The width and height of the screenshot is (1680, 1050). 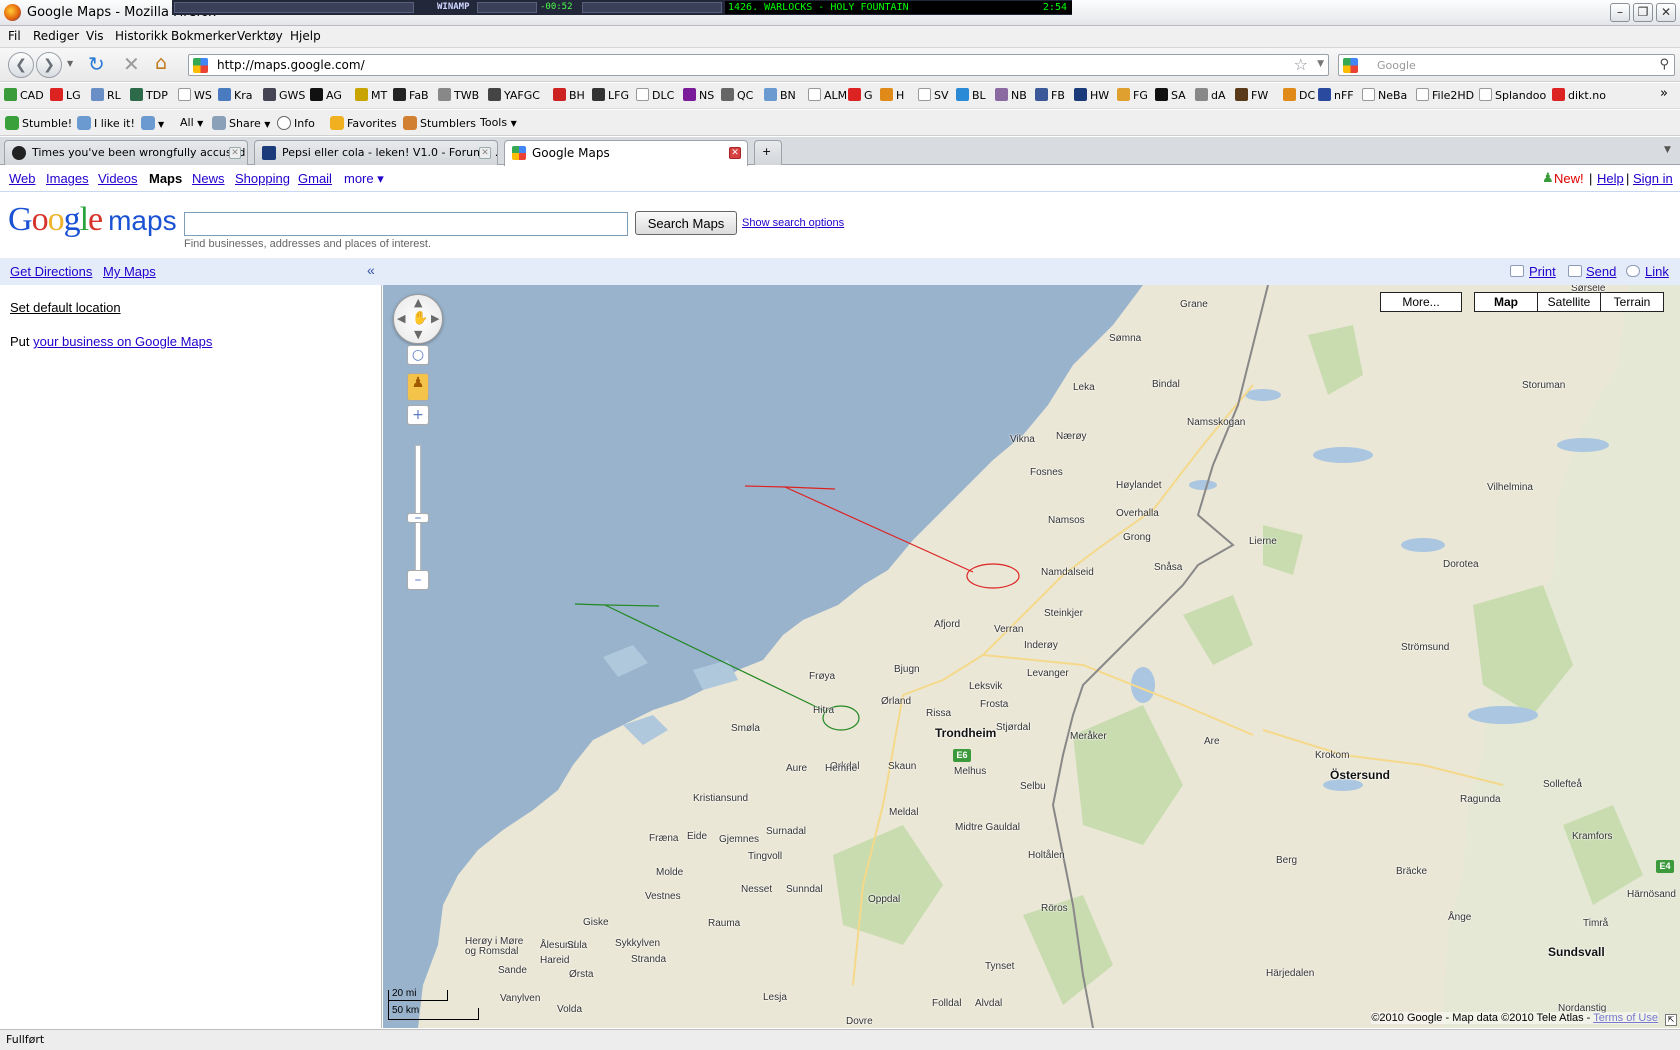 I want to click on bookmark-item: File2HD, so click(x=1445, y=95).